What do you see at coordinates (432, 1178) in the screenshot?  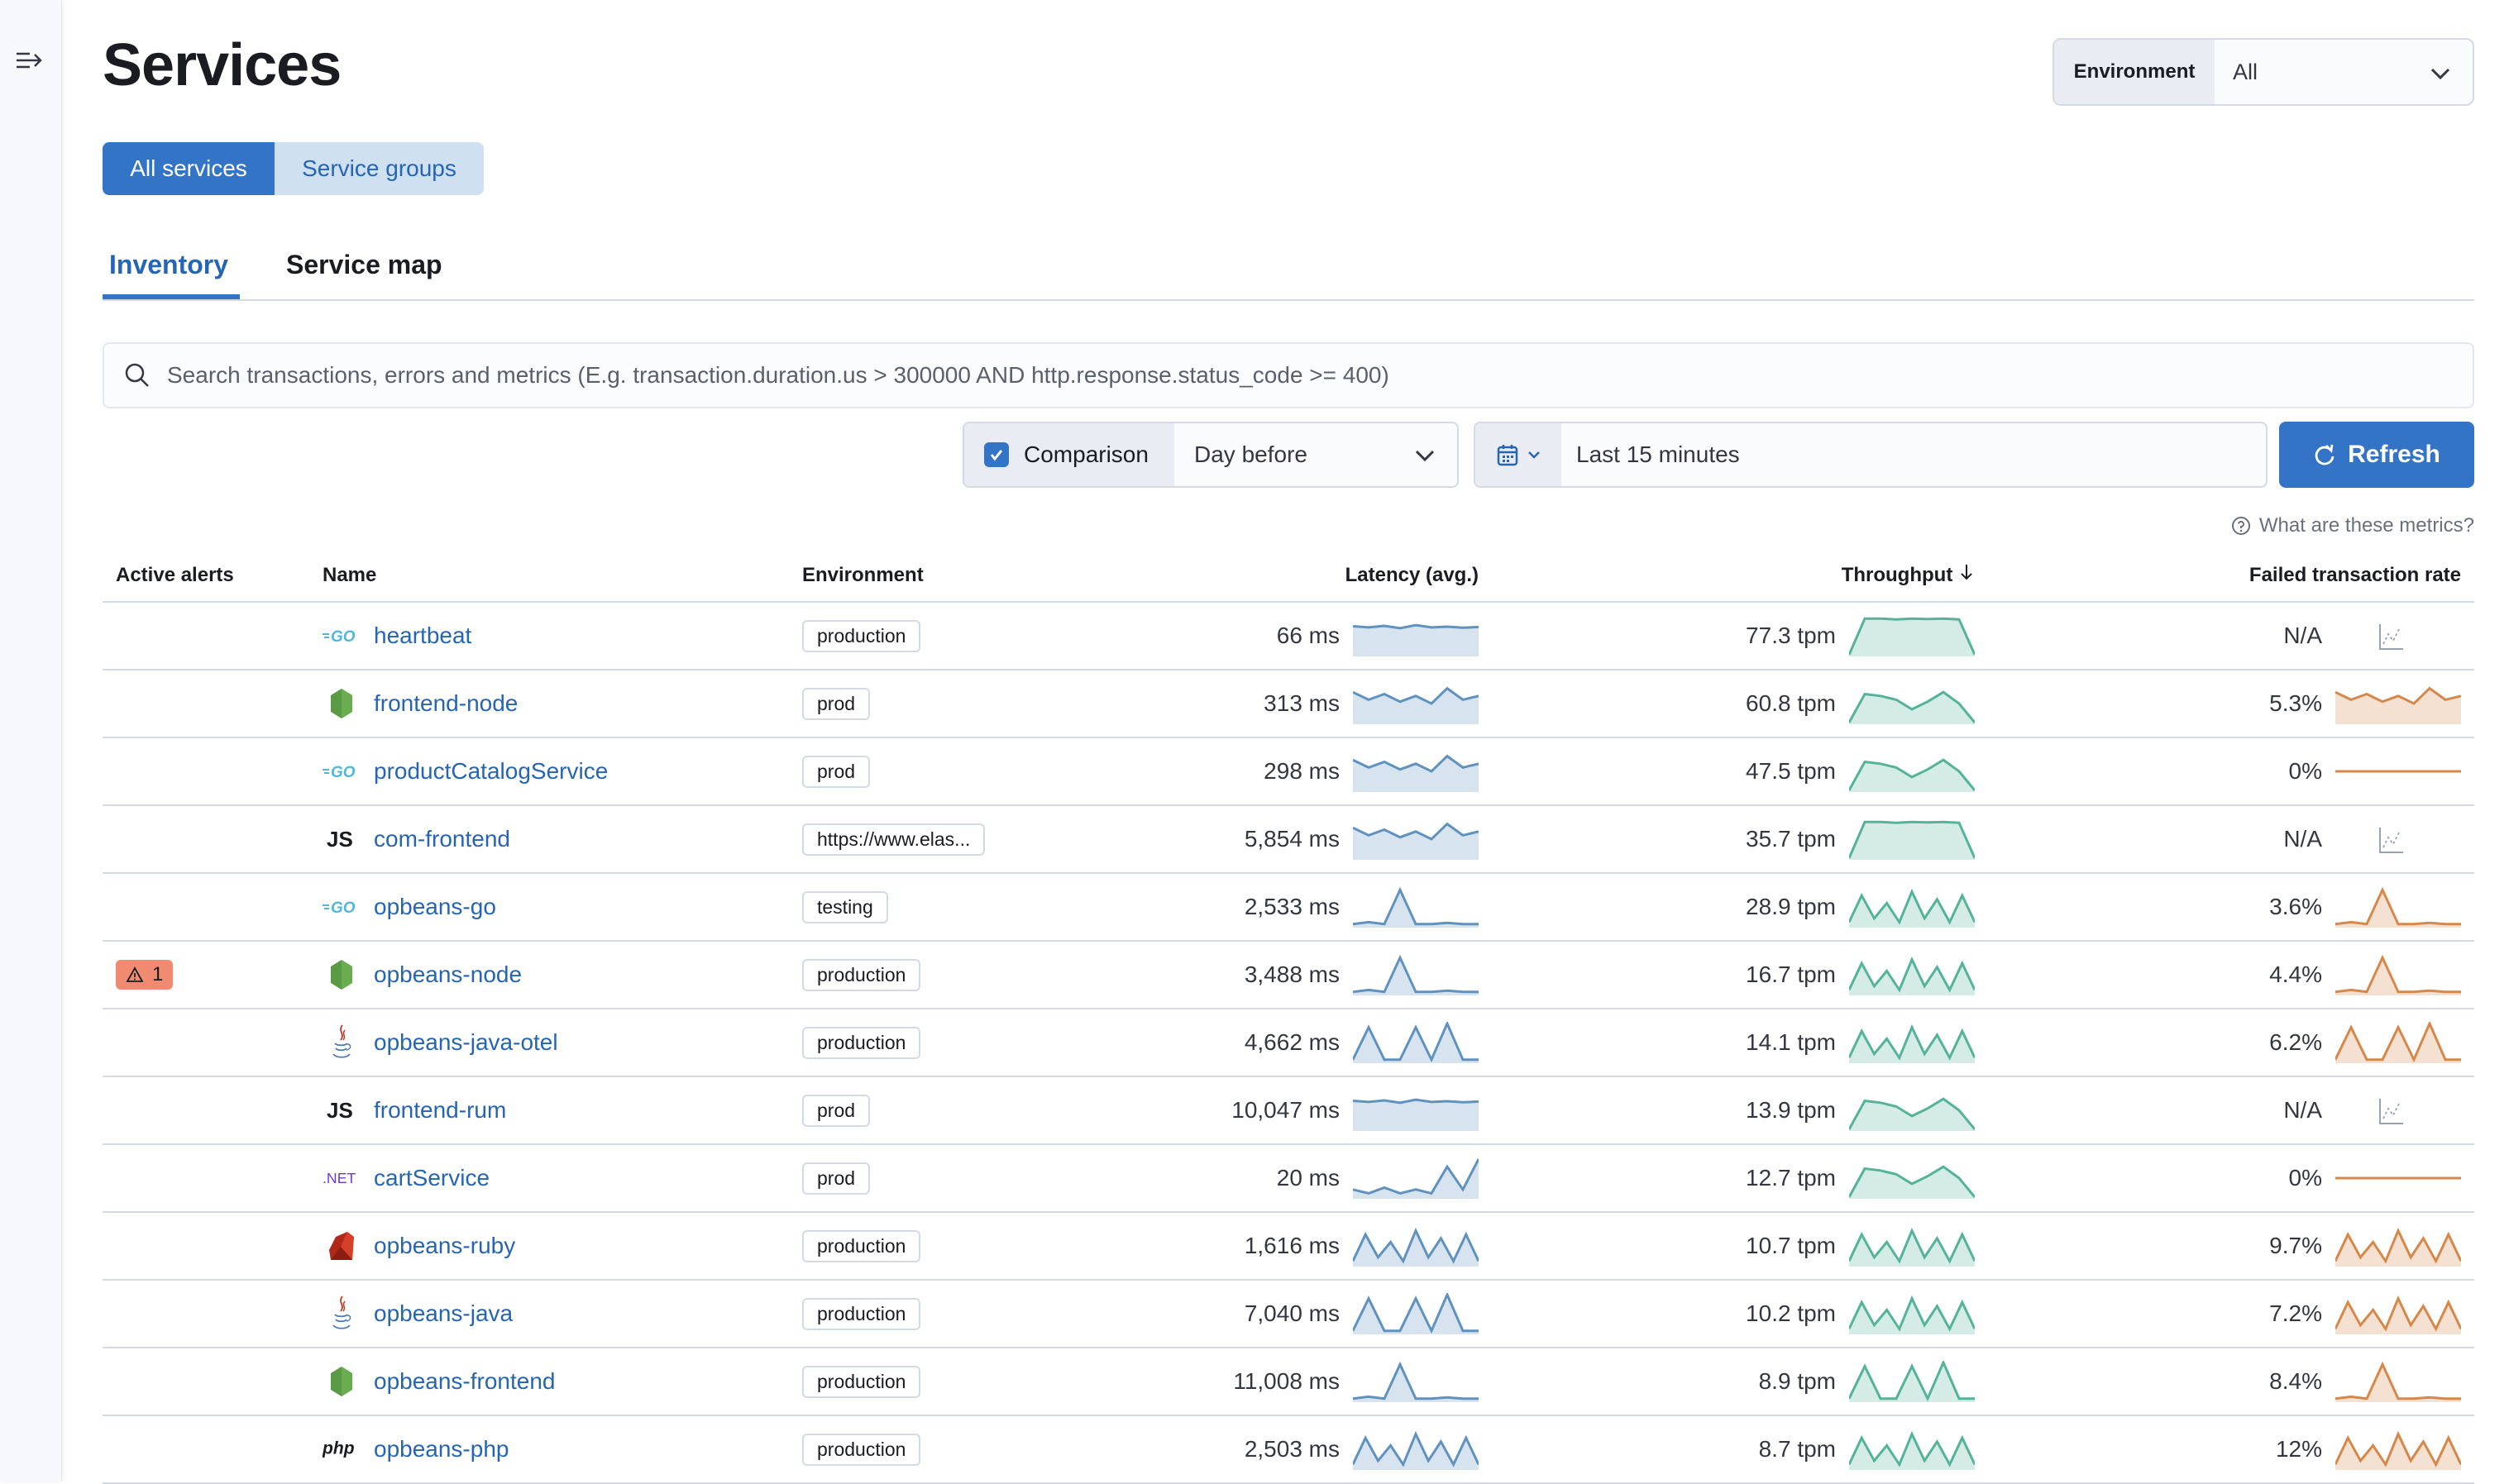 I see `service-name-link: cartService` at bounding box center [432, 1178].